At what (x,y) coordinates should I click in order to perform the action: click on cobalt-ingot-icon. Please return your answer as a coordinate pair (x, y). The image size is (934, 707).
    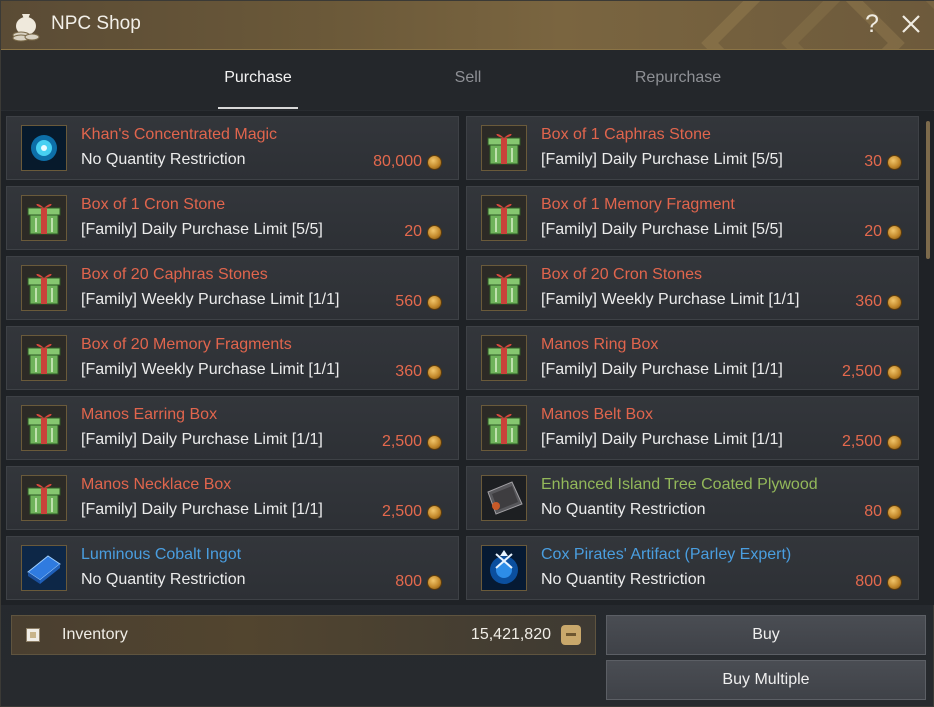
    Looking at the image, I should click on (44, 568).